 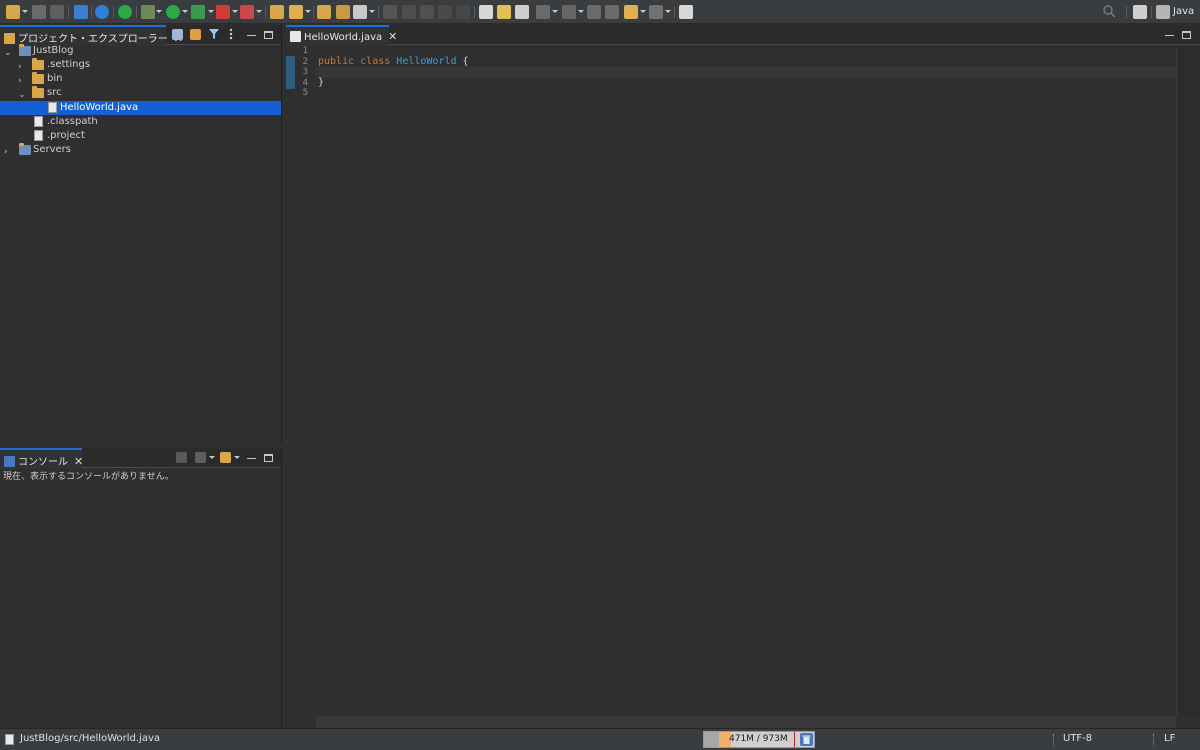 What do you see at coordinates (573, 12) in the screenshot?
I see `previous-annotation-button` at bounding box center [573, 12].